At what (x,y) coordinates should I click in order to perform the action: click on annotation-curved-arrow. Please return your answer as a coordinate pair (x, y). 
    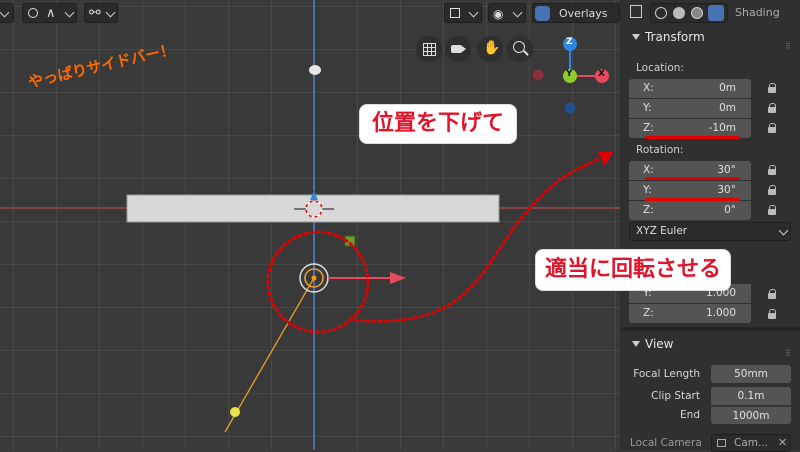
    Looking at the image, I should click on (477, 239).